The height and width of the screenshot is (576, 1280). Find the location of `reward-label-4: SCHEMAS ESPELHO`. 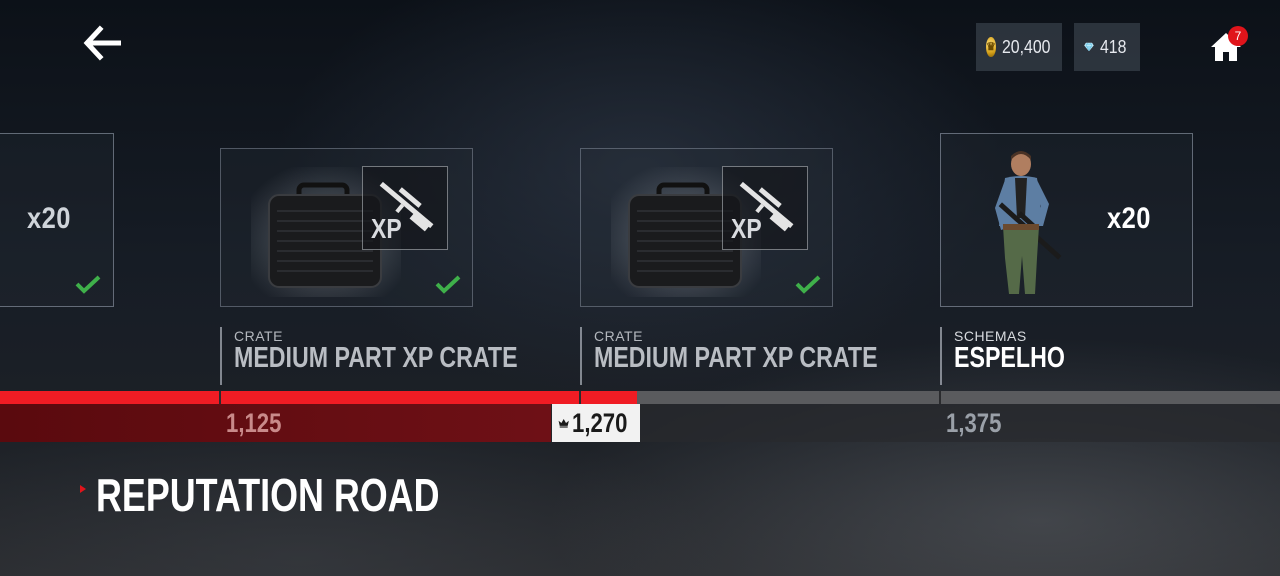

reward-label-4: SCHEMAS ESPELHO is located at coordinates (1016, 356).